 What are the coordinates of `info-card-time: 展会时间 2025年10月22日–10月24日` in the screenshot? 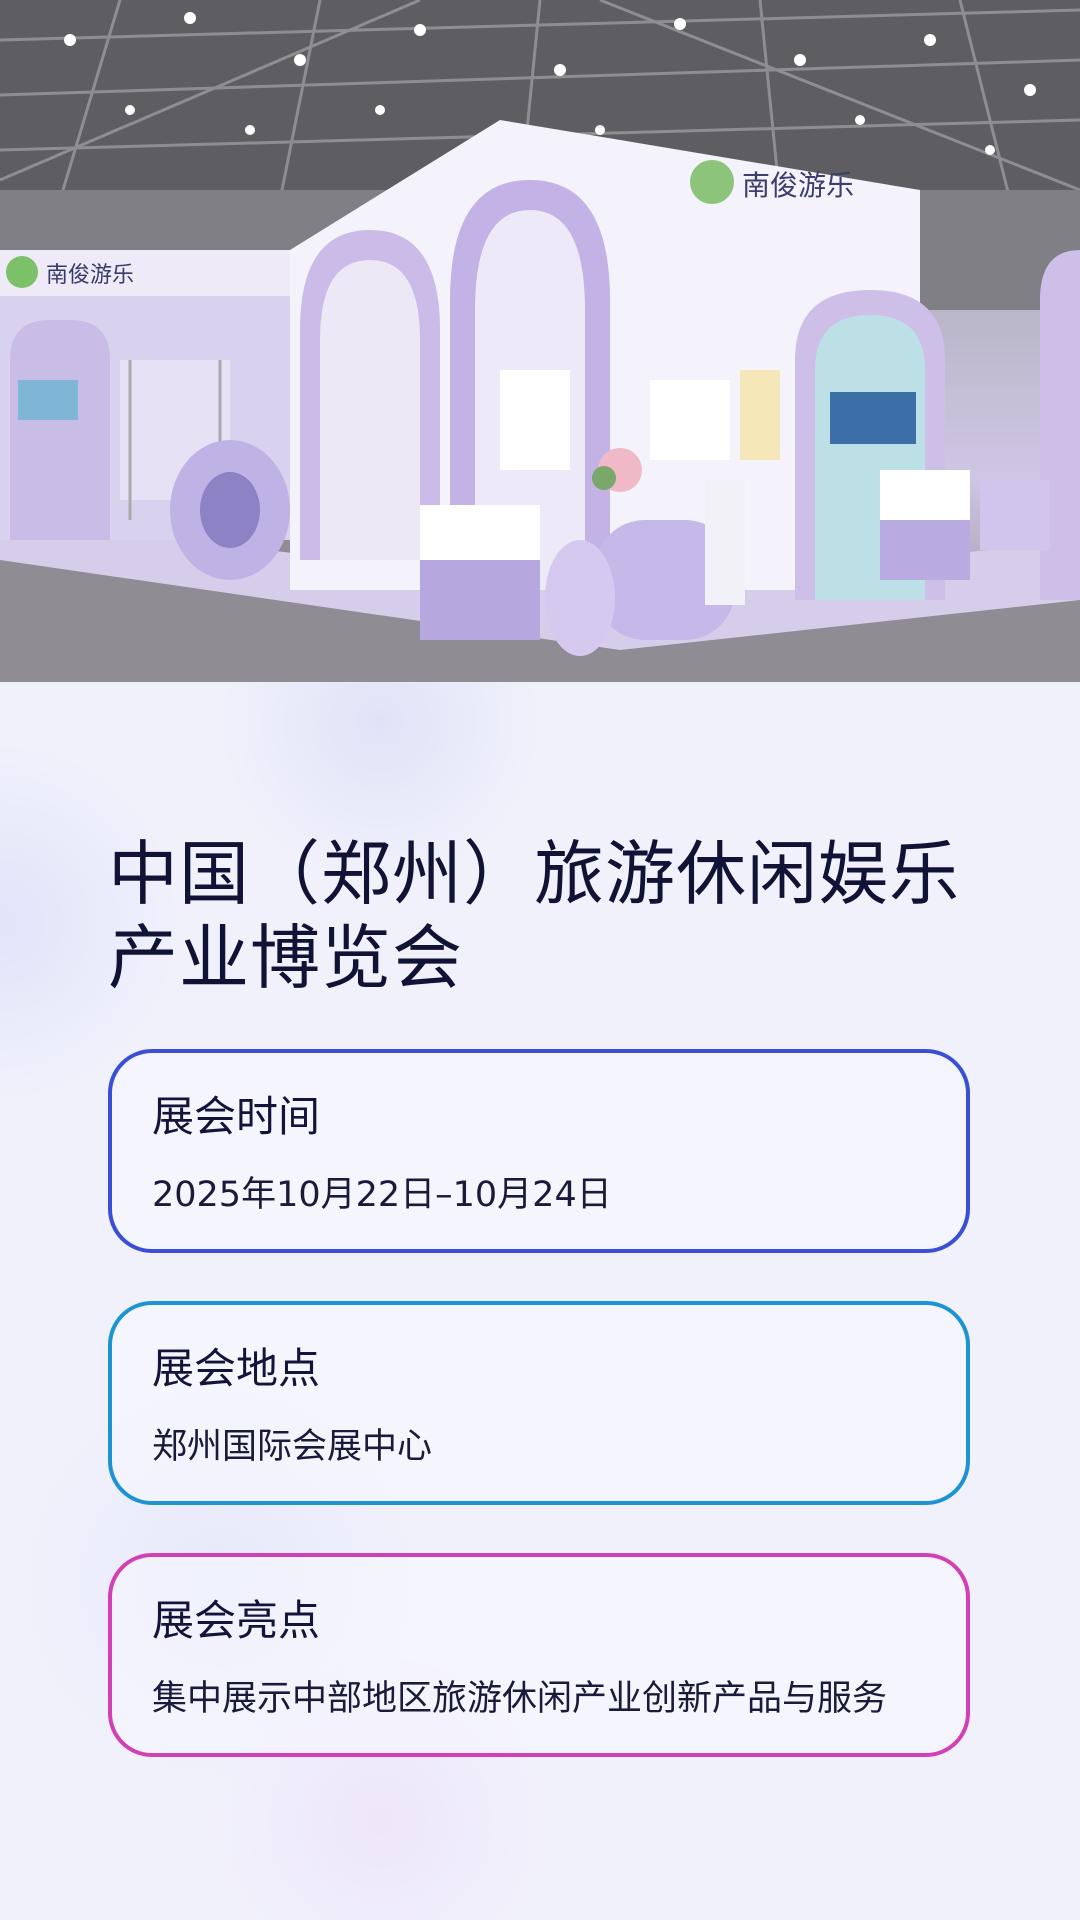 It's located at (539, 1151).